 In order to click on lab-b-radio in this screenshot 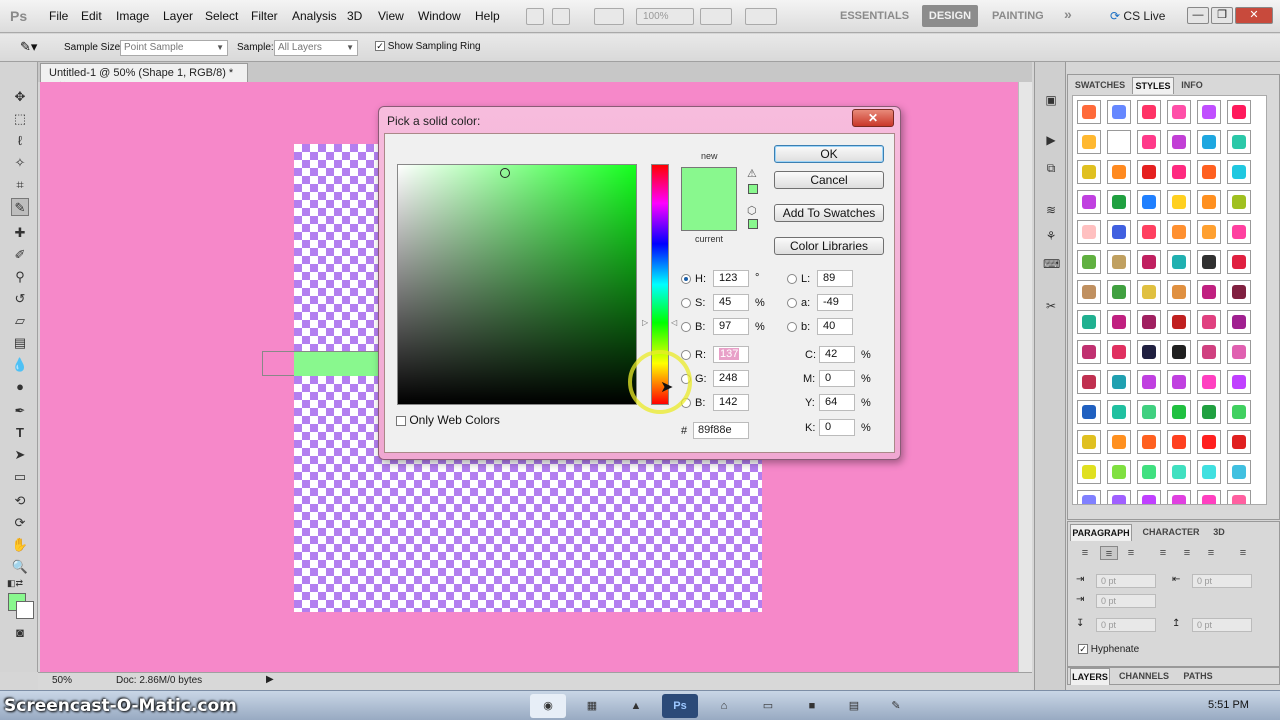, I will do `click(792, 327)`.